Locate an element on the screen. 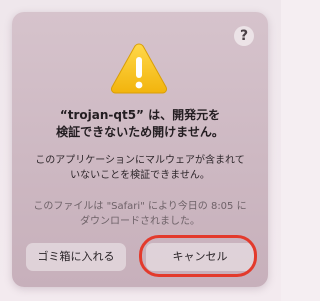 The image size is (320, 301). cancel-button: キャンセル is located at coordinates (200, 257).